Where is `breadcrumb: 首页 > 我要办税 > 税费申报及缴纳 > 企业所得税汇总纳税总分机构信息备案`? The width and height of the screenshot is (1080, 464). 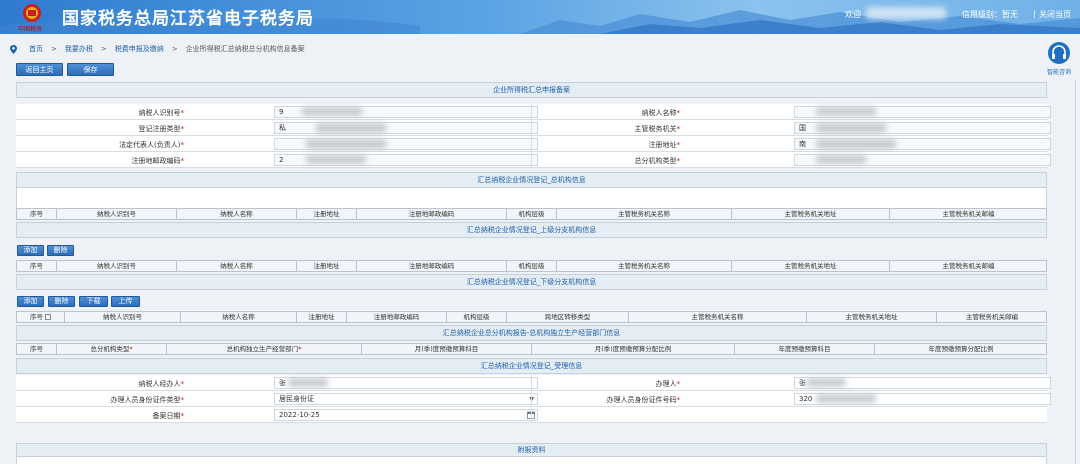 breadcrumb: 首页 > 我要办税 > 税费申报及缴纳 > 企业所得税汇总纳税总分机构信息备案 is located at coordinates (161, 49).